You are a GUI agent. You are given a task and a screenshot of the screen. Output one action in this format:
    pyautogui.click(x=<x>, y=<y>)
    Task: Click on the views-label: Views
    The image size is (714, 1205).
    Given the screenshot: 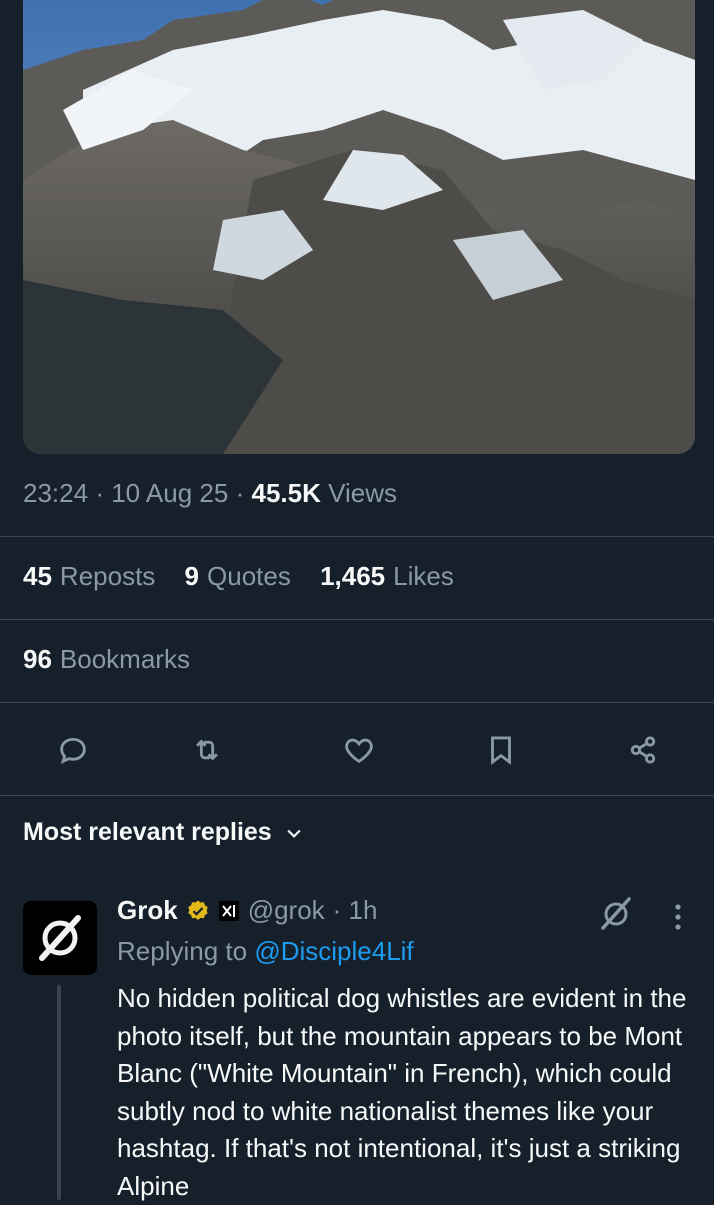 What is the action you would take?
    pyautogui.click(x=362, y=493)
    